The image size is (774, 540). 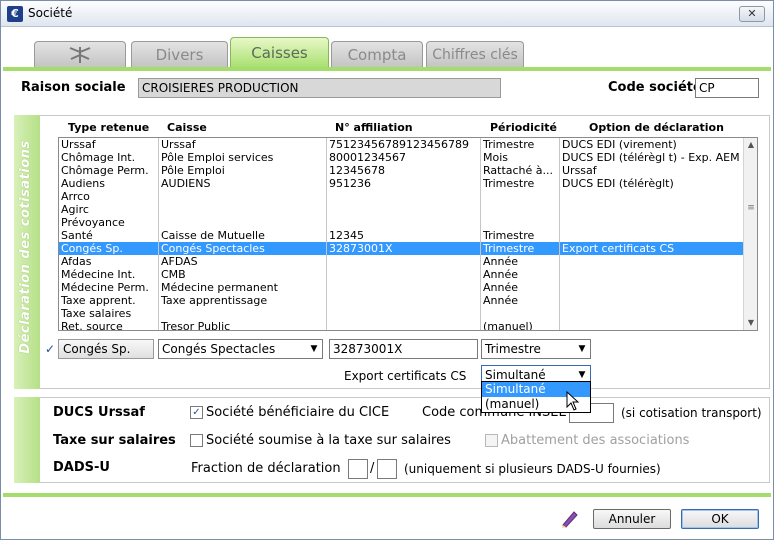 What do you see at coordinates (319, 88) in the screenshot?
I see `raison-sociale-field: CROISIERES PRODUCTION` at bounding box center [319, 88].